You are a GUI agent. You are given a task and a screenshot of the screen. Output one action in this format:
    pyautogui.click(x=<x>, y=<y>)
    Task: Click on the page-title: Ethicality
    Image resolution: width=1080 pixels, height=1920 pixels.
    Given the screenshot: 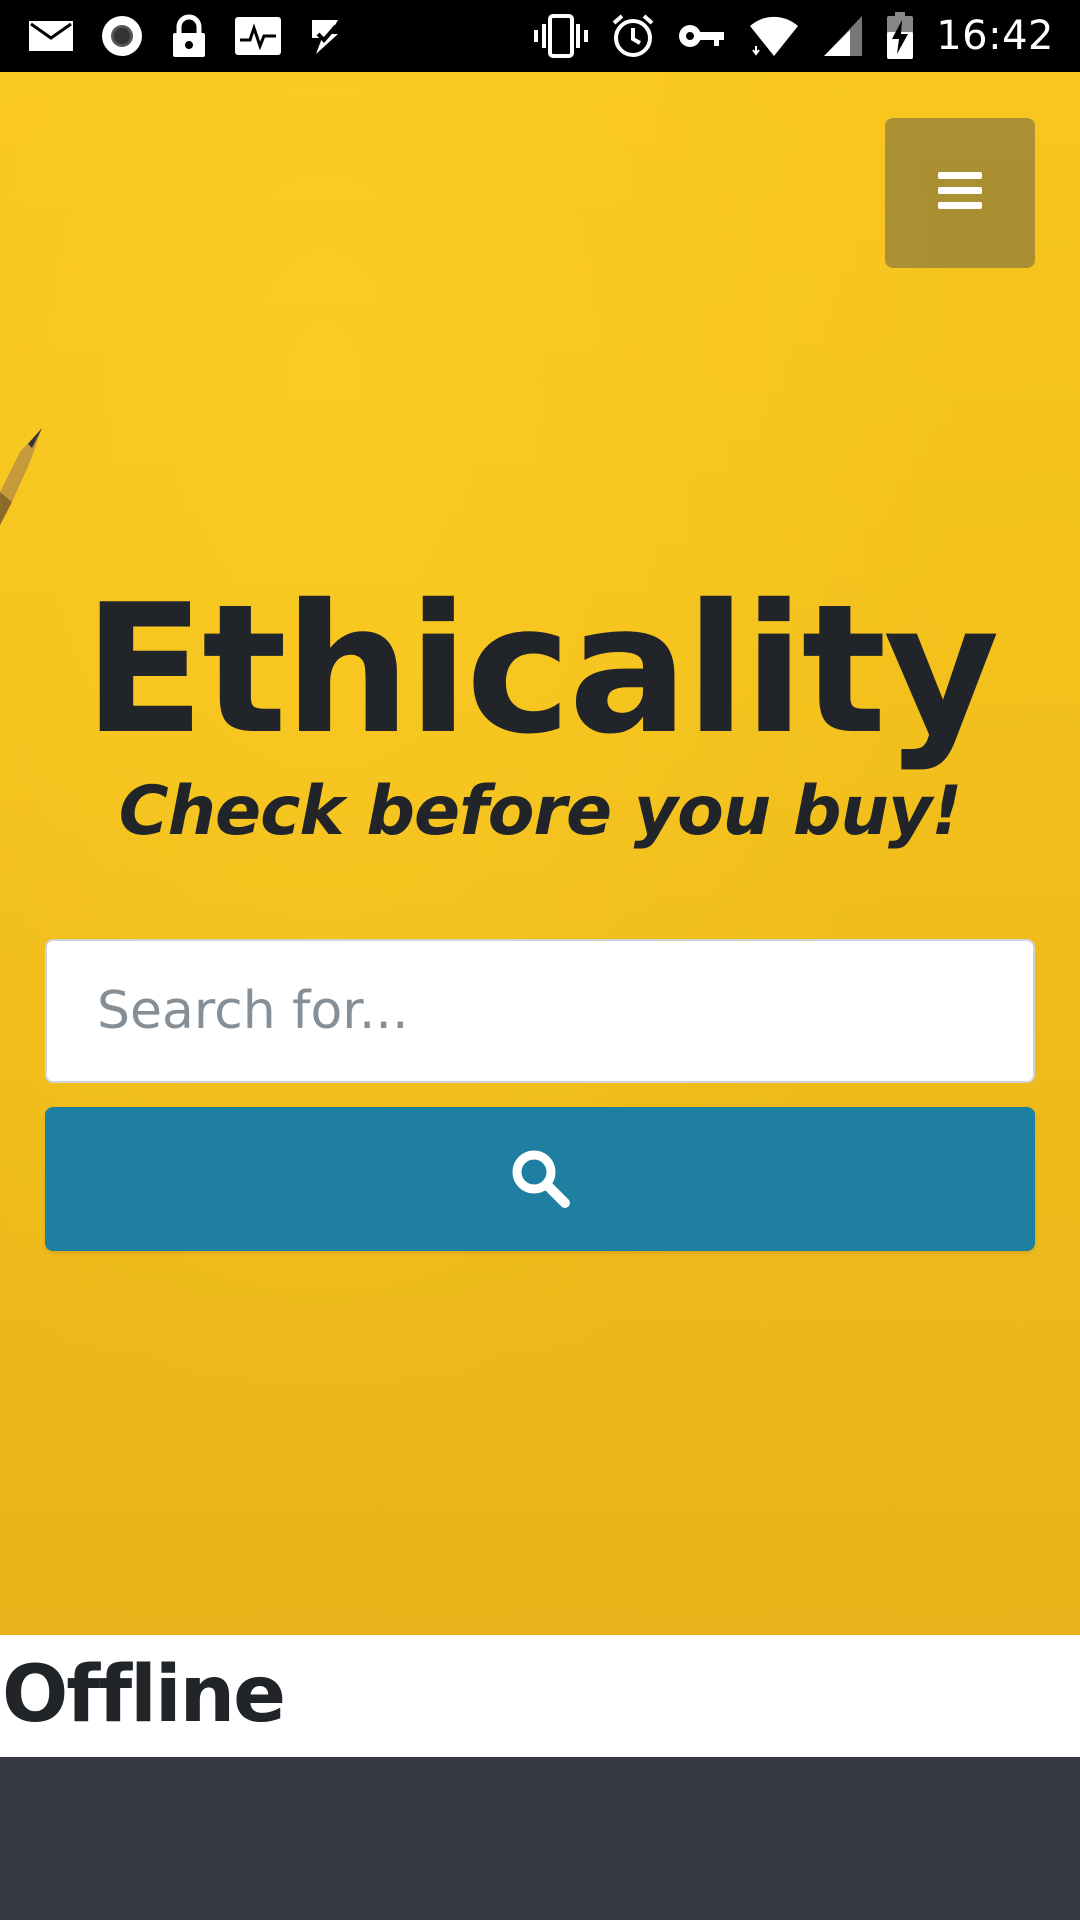 What is the action you would take?
    pyautogui.click(x=541, y=670)
    